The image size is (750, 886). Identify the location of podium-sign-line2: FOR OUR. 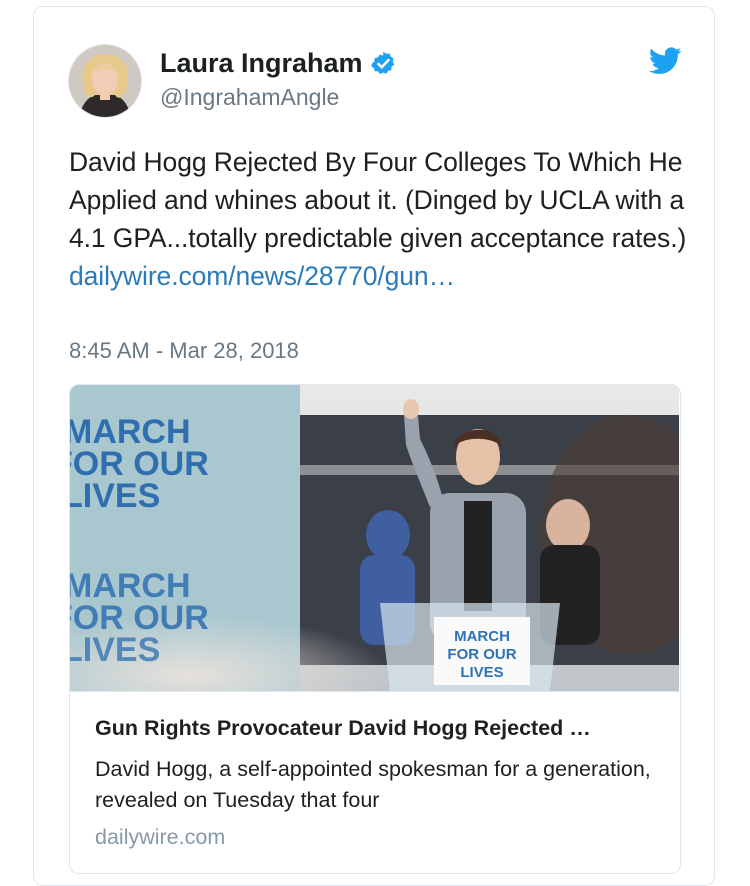
(481, 654).